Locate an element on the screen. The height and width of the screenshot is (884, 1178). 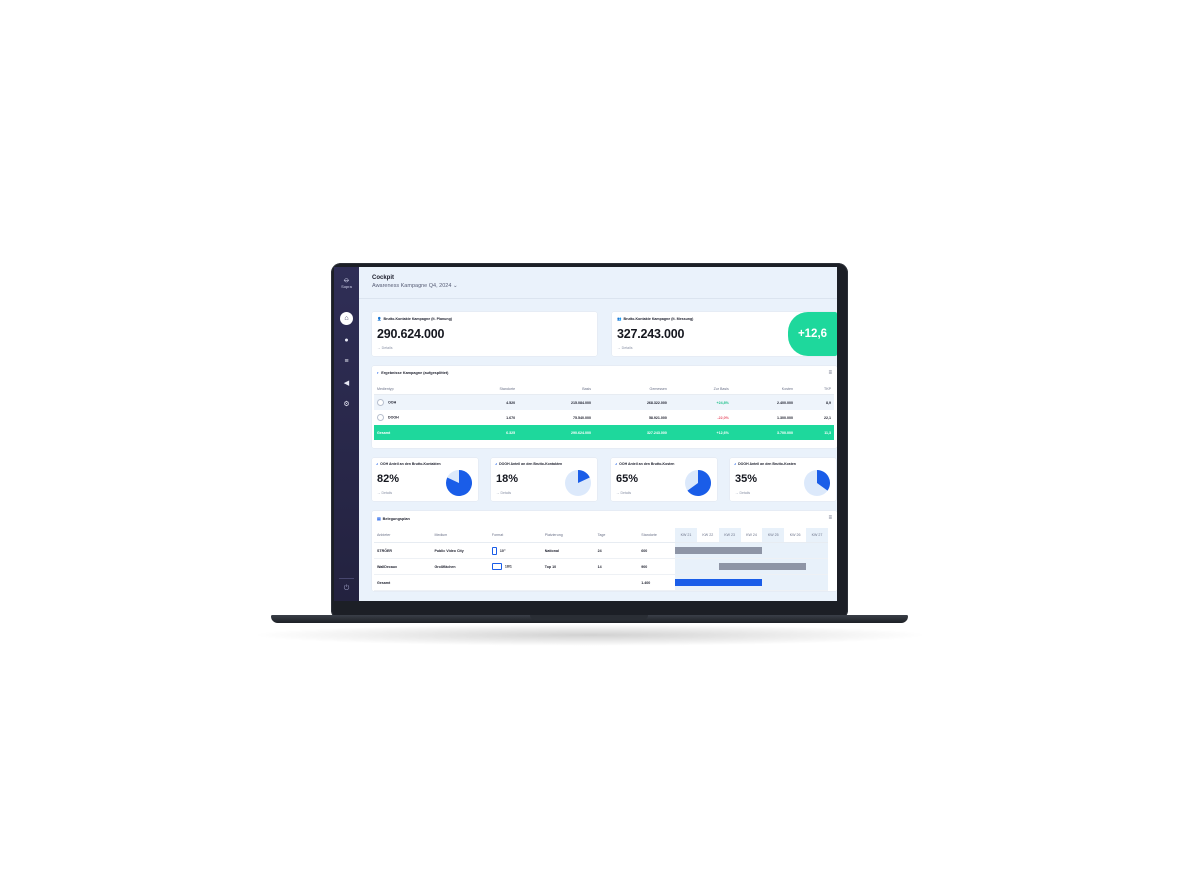
cell: 2.400.000 is located at coordinates (763, 402).